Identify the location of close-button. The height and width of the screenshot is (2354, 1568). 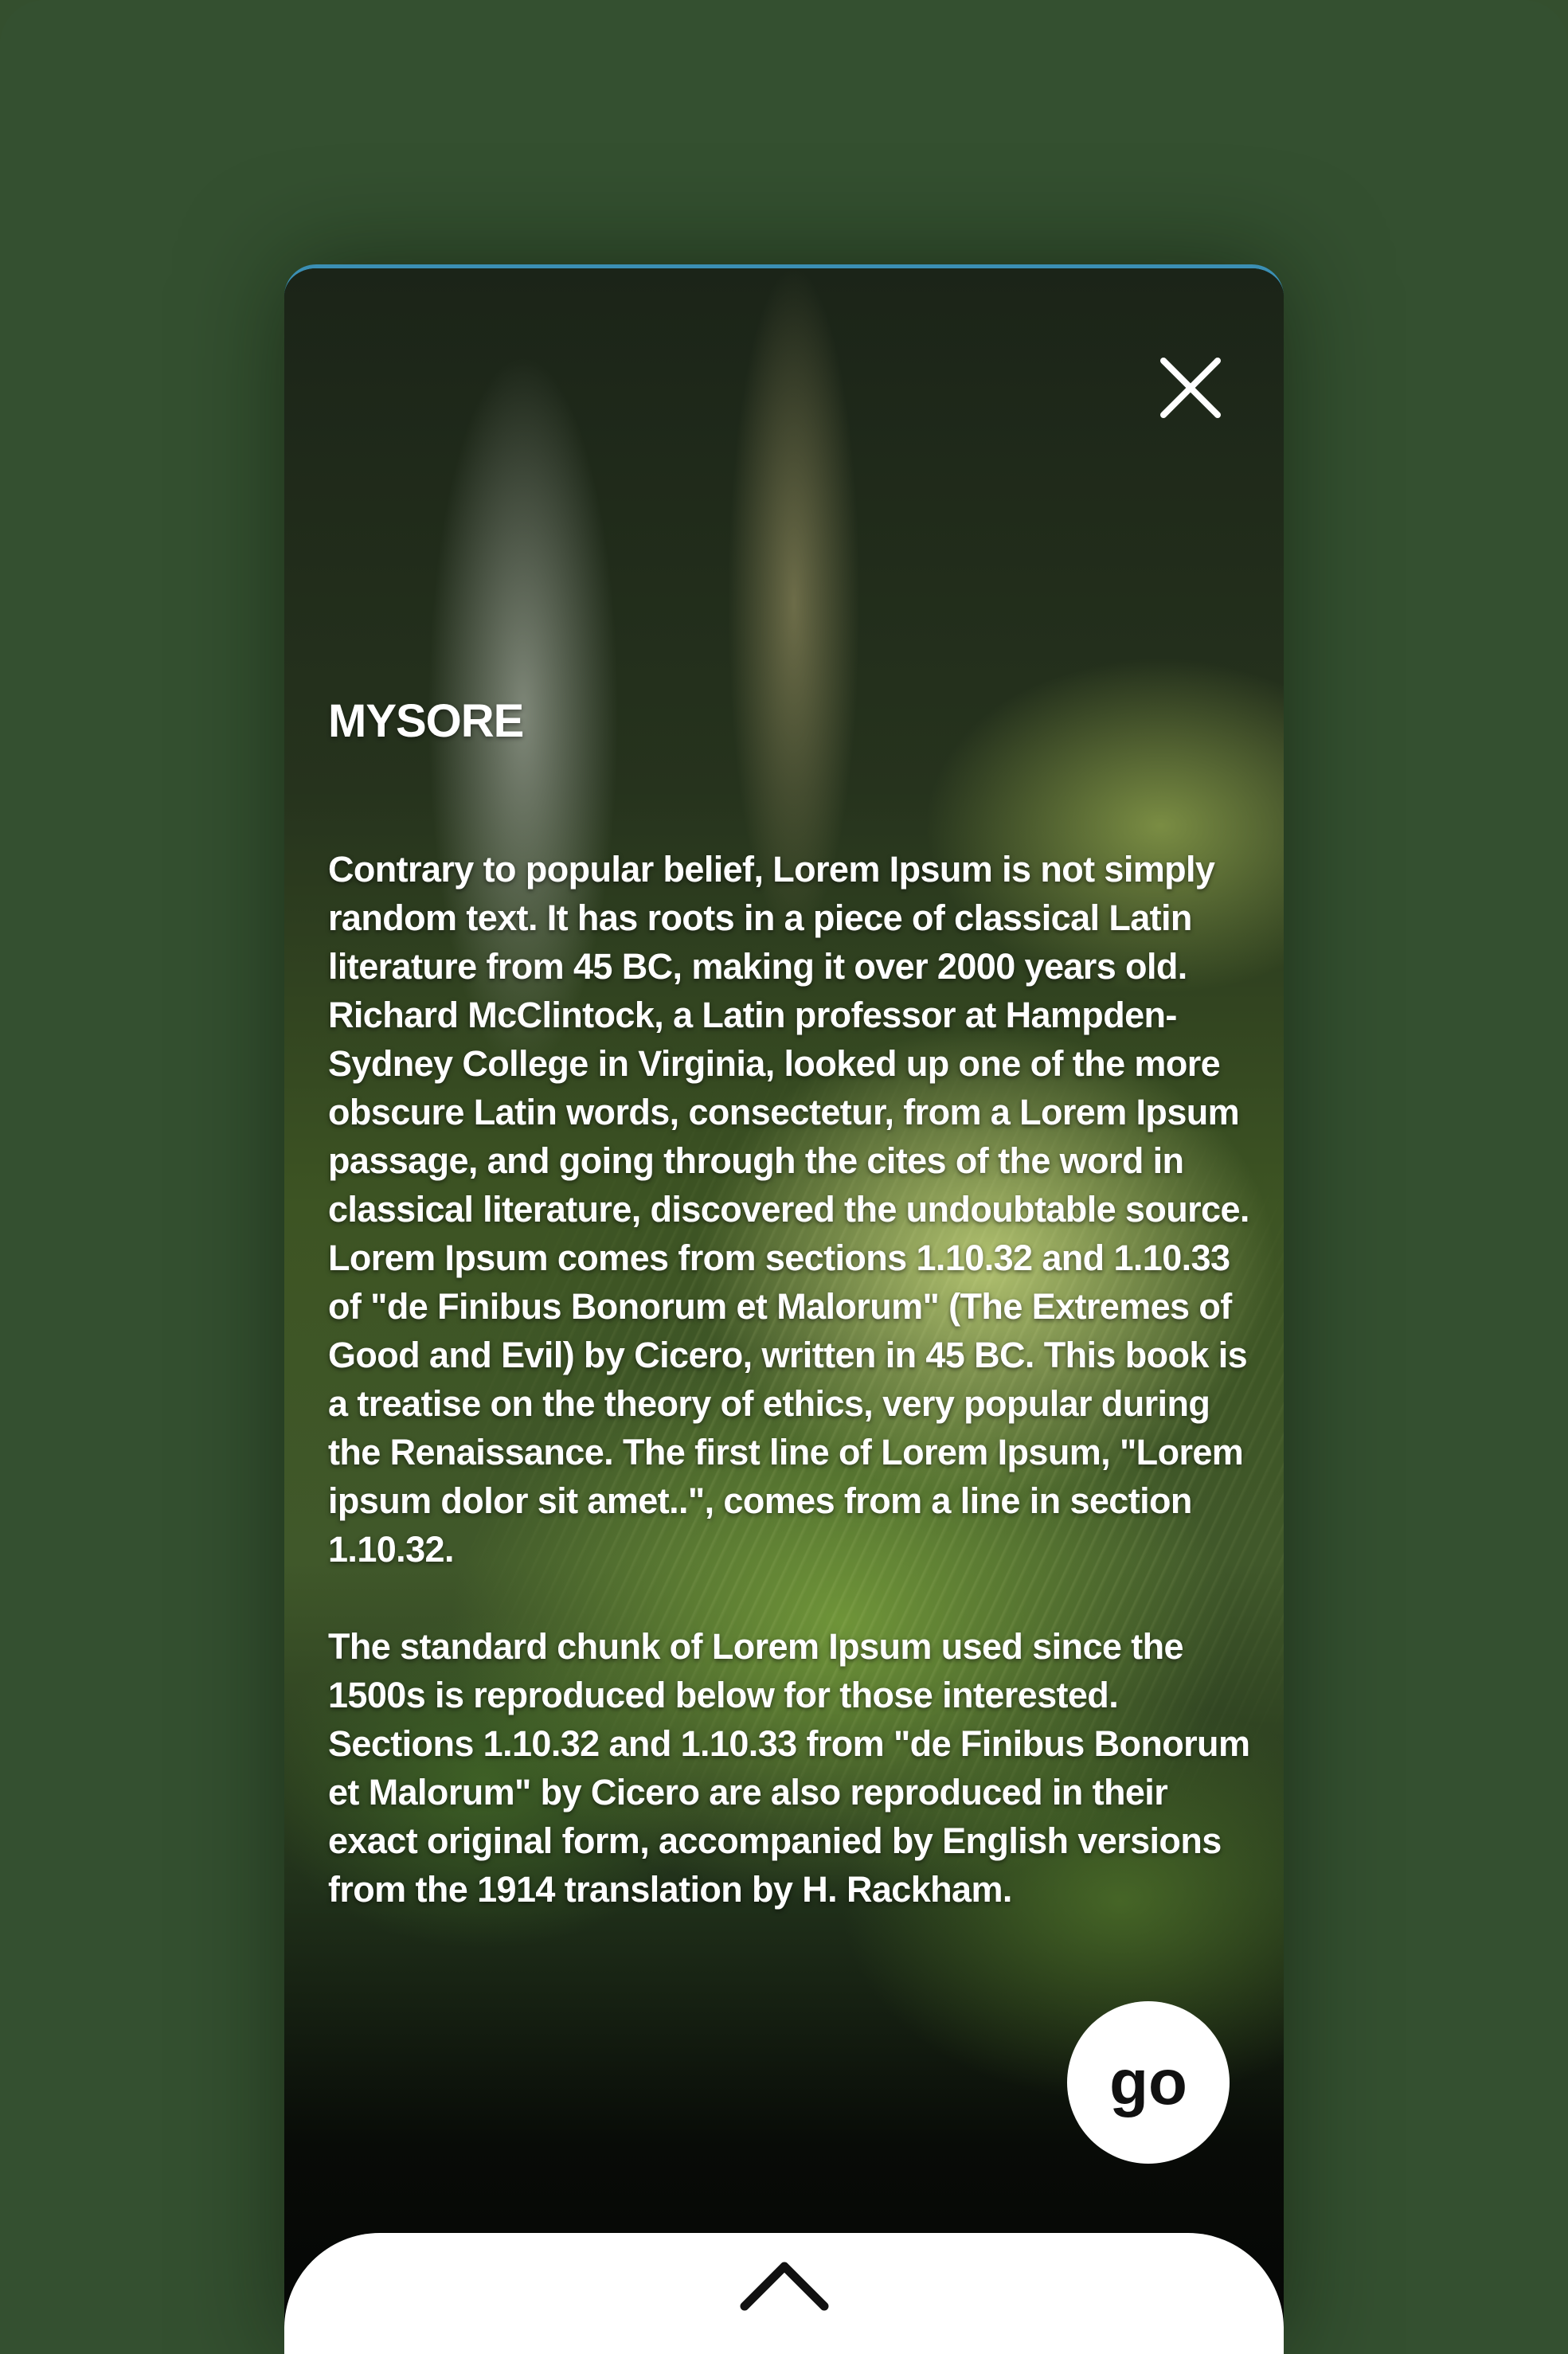
(1190, 388).